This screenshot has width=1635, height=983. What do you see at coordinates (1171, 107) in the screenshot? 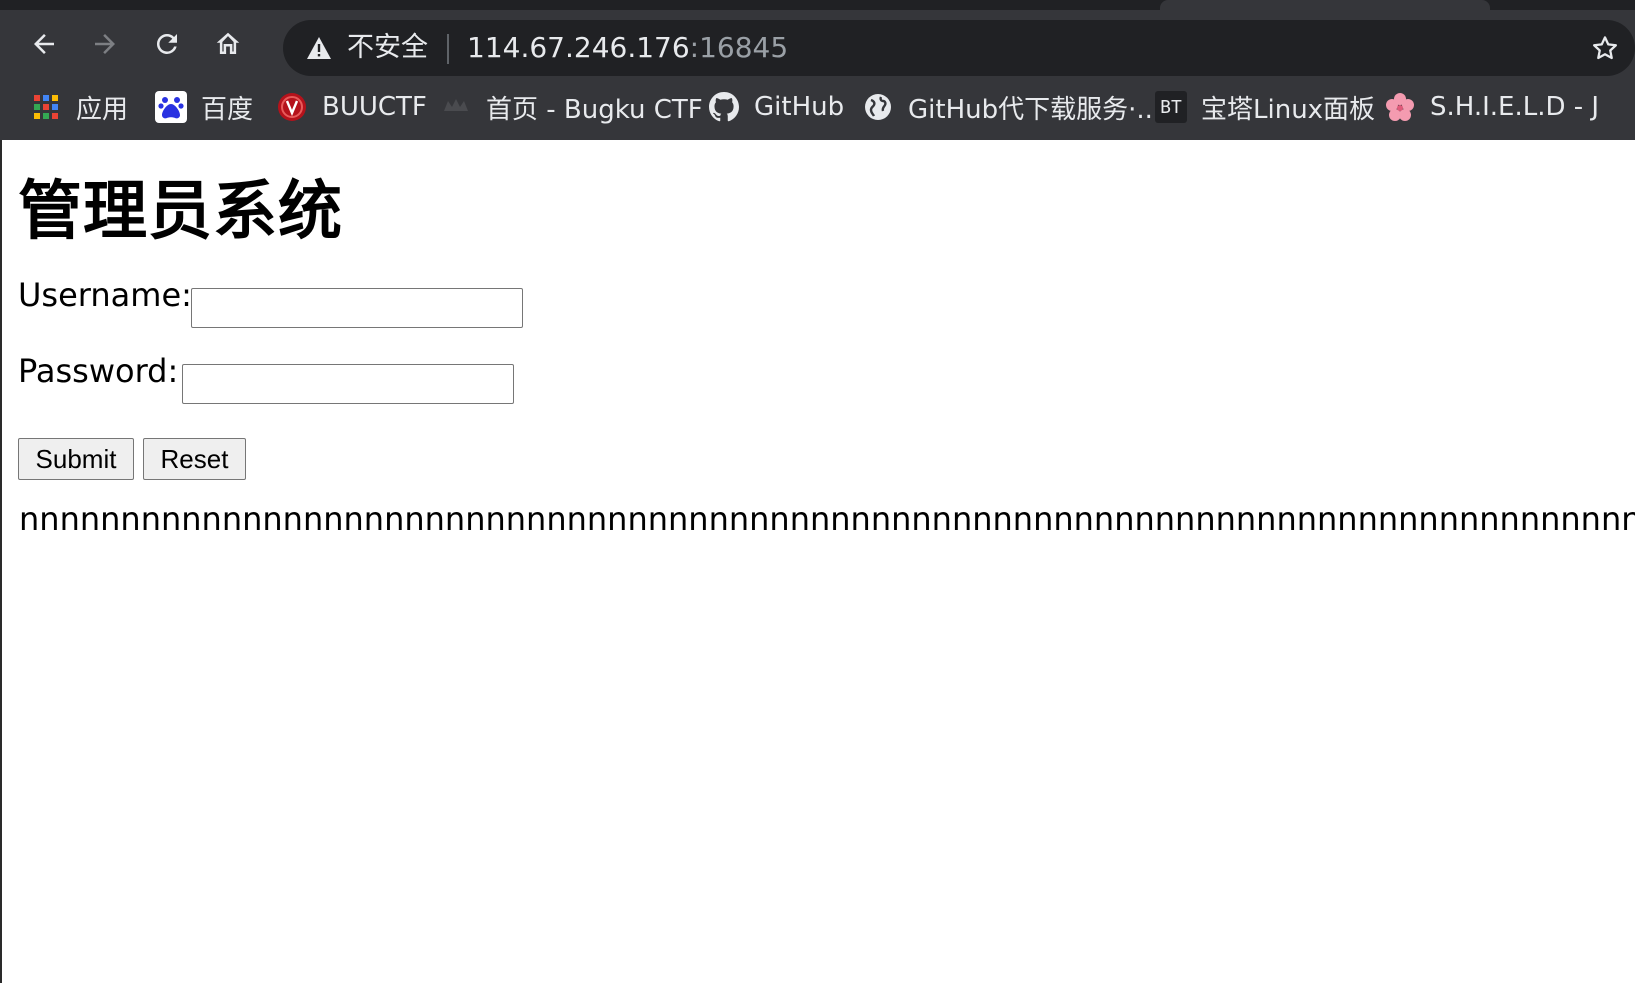
I see `bt-panel-icon: BT` at bounding box center [1171, 107].